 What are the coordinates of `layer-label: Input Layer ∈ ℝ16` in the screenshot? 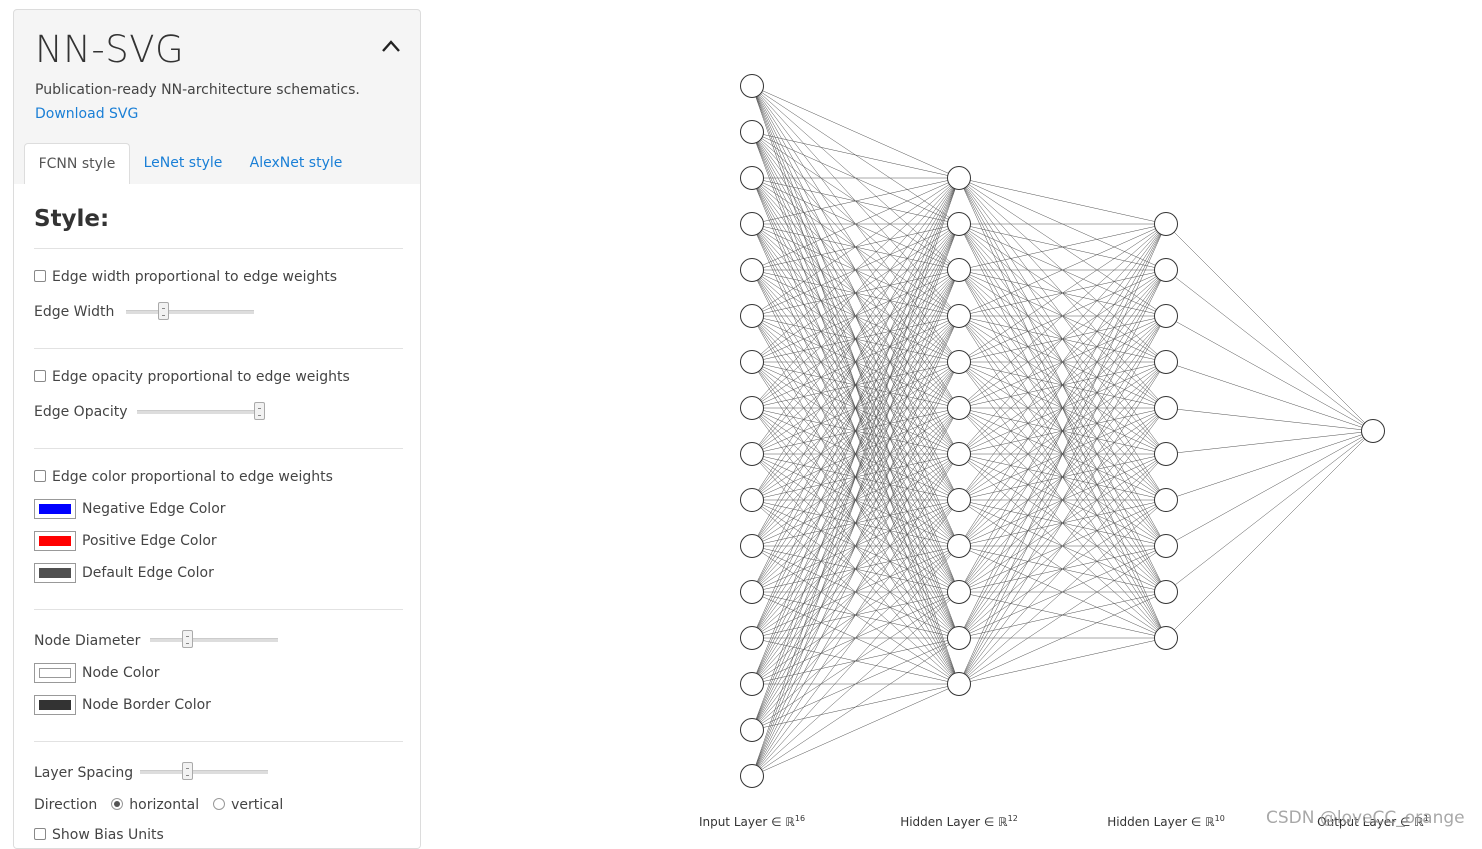 It's located at (752, 821).